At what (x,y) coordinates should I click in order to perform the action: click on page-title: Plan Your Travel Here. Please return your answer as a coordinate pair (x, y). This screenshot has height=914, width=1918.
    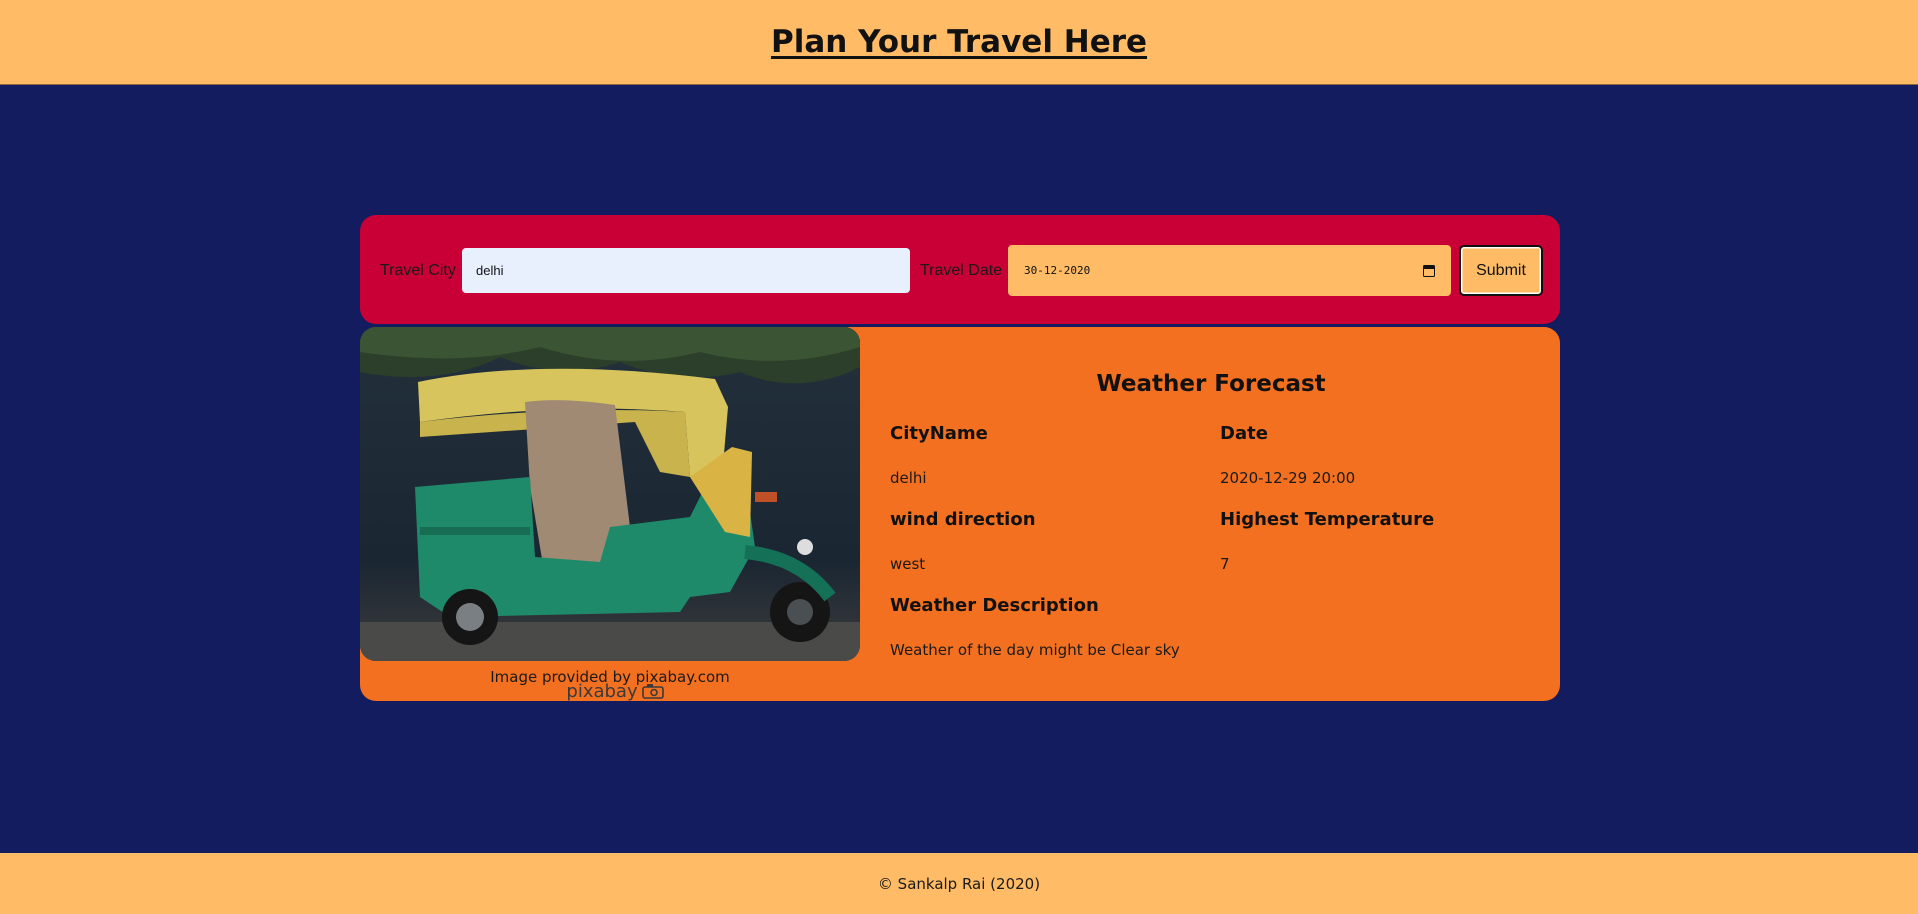
    Looking at the image, I should click on (959, 42).